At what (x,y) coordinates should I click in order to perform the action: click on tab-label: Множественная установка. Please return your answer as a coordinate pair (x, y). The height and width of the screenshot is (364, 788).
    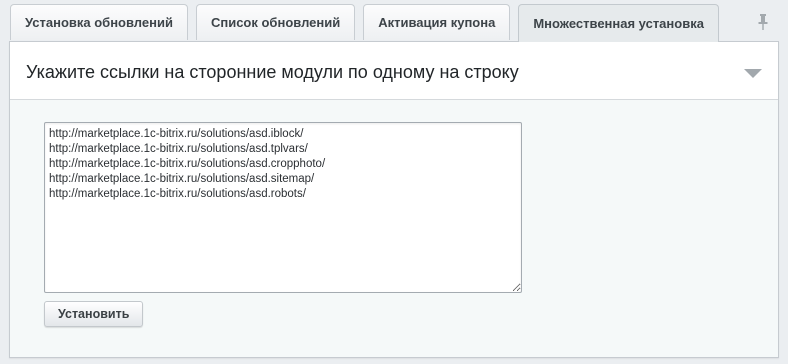
    Looking at the image, I should click on (618, 23).